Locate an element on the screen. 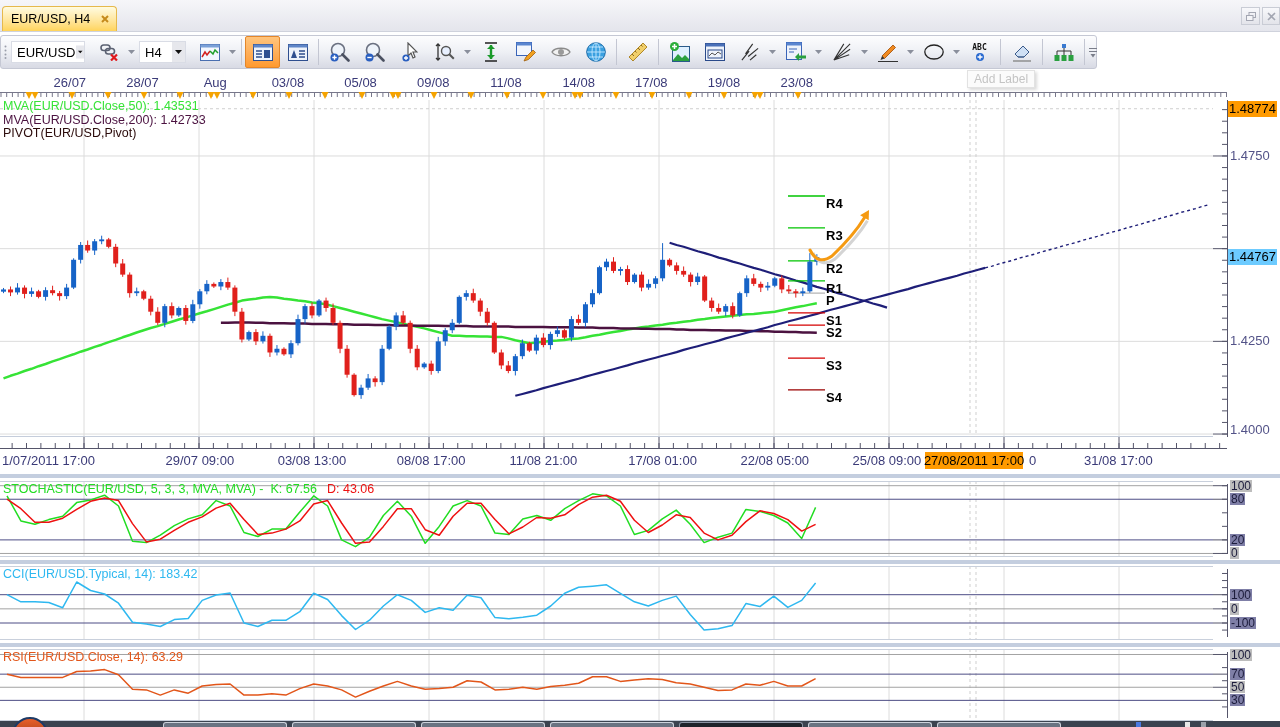 The height and width of the screenshot is (727, 1280). axis-label: 50 is located at coordinates (1238, 687).